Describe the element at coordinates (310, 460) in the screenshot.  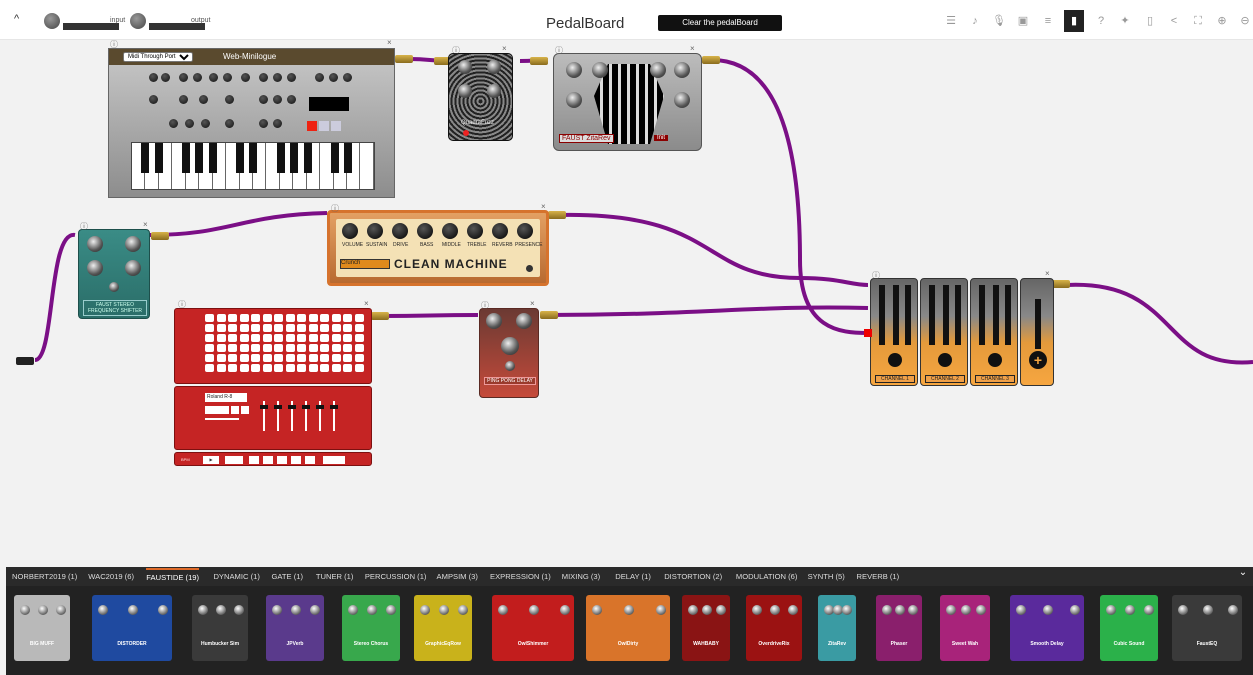
I see `pattern-5-button` at that location.